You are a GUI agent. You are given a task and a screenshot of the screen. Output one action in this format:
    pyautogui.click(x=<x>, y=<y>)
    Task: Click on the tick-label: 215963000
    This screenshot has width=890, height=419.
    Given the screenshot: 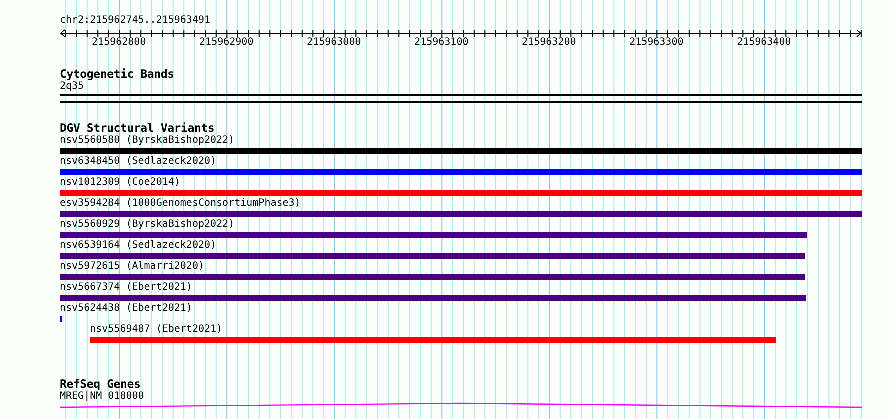 What is the action you would take?
    pyautogui.click(x=334, y=42)
    